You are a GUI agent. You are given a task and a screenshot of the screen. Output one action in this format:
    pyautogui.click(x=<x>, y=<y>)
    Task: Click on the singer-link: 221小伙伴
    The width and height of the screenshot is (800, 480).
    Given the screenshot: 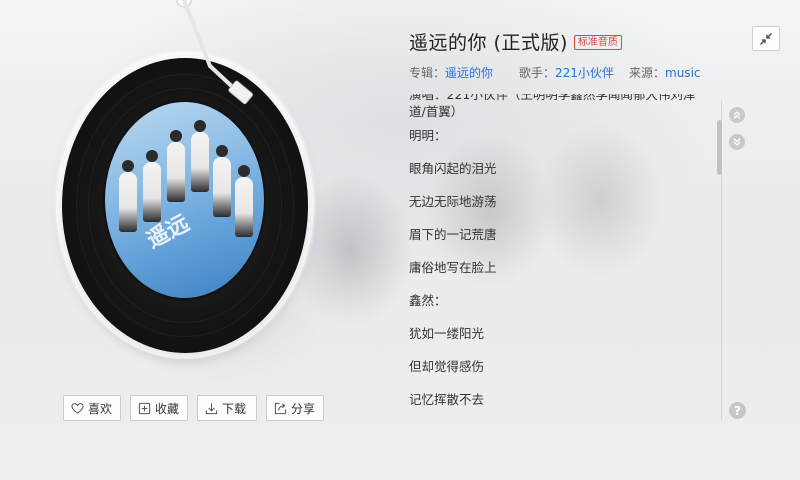 What is the action you would take?
    pyautogui.click(x=584, y=73)
    